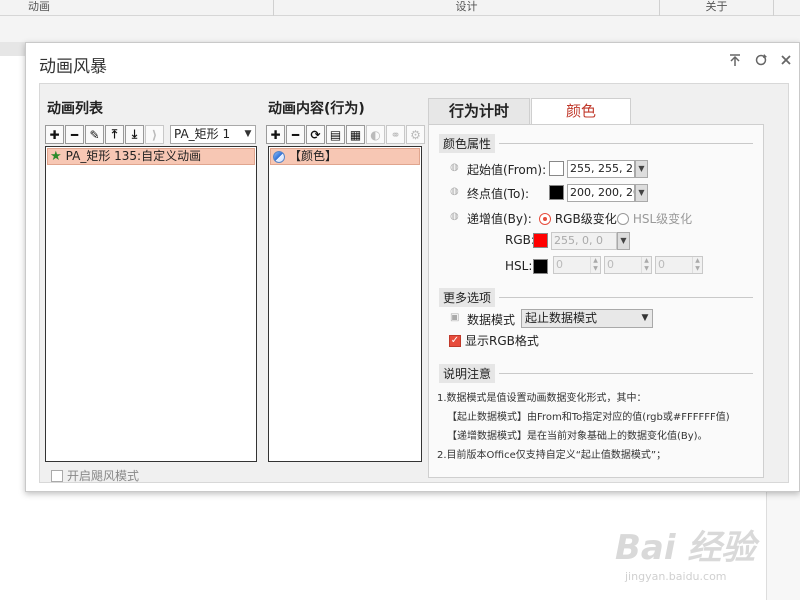 This screenshot has height=600, width=800. Describe the element at coordinates (479, 111) in the screenshot. I see `tab-timing: 行为计时` at that location.